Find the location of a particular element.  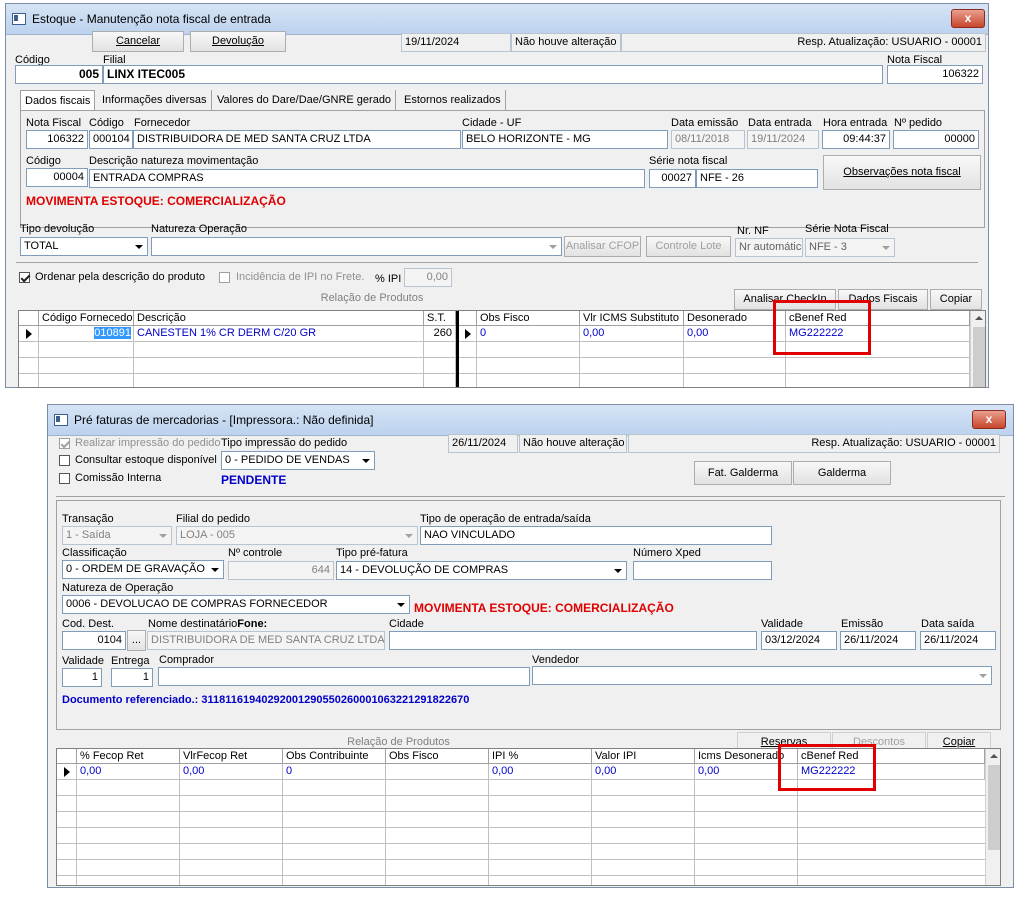

cell-vlr-fecop-ret: 0,00 is located at coordinates (231, 772).